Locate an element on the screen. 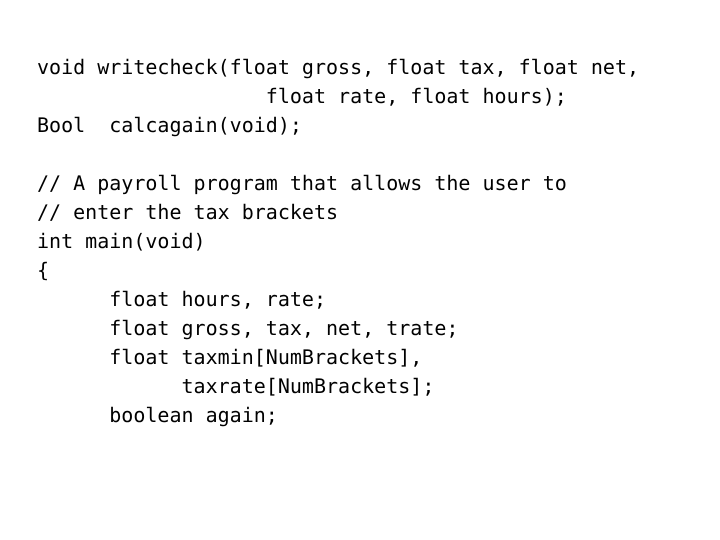 Image resolution: width=720 pixels, height=540 pixels. code-line: float hours, rate; is located at coordinates (181, 299).